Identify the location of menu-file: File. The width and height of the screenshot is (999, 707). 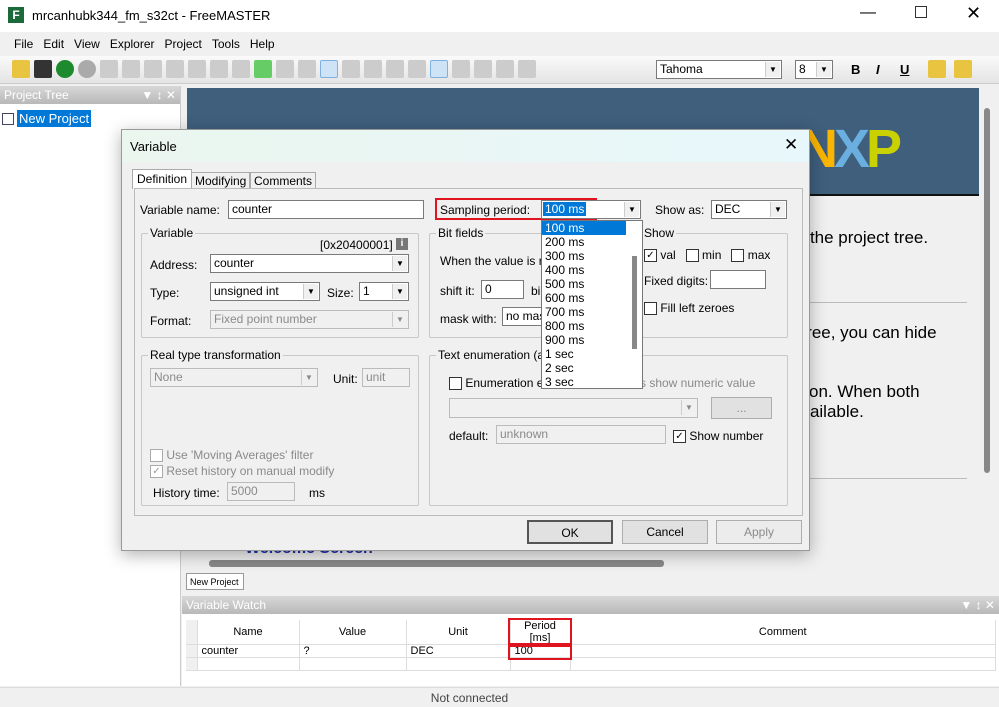
(23, 44).